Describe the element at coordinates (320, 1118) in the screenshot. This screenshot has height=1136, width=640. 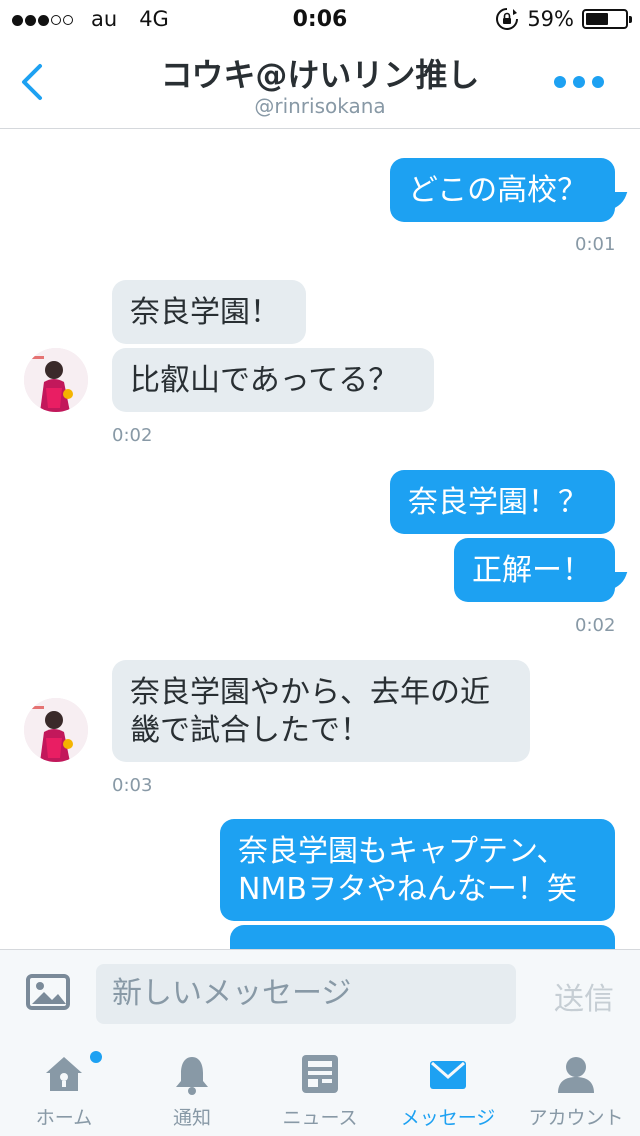
I see `tab-label: ニュース` at that location.